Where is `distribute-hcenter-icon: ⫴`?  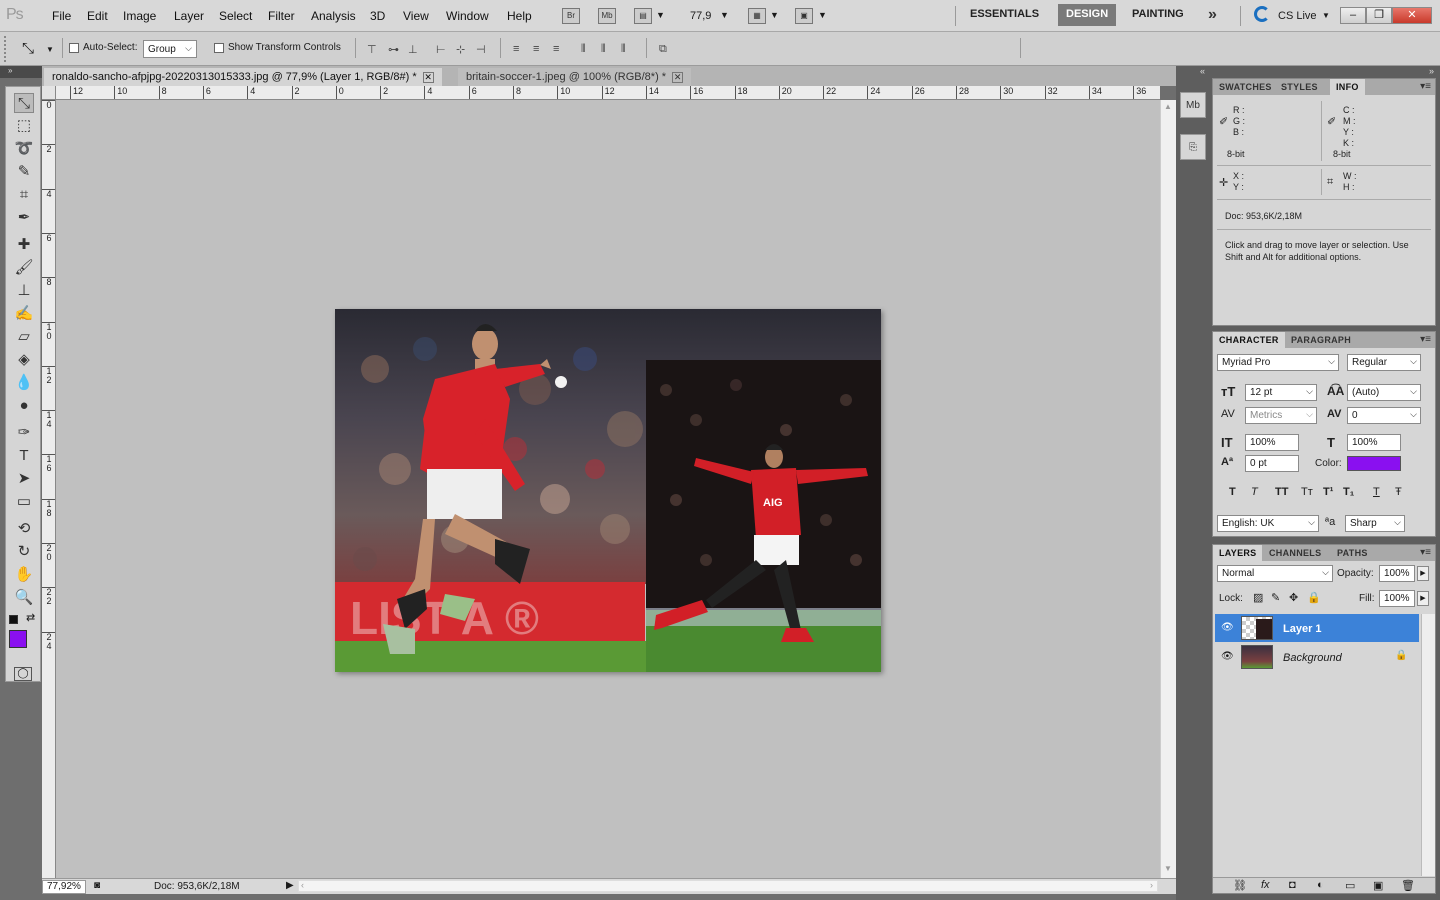 distribute-hcenter-icon: ⫴ is located at coordinates (608, 49).